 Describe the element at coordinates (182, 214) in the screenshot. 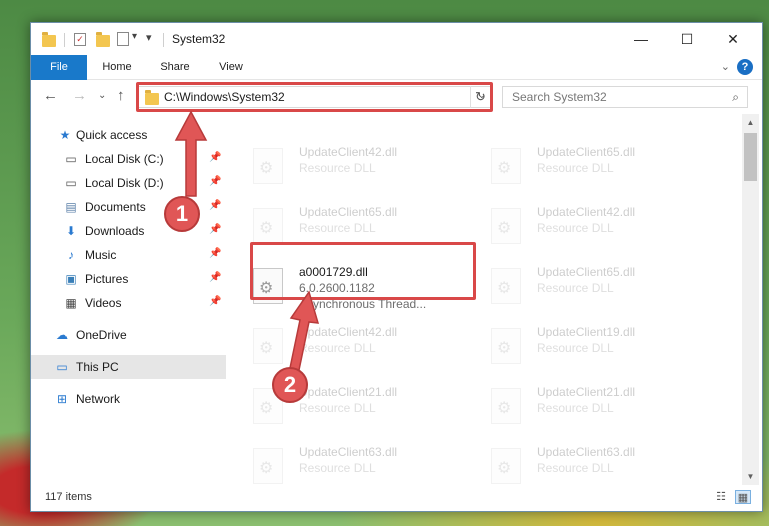

I see `step-marker-1: 1` at that location.